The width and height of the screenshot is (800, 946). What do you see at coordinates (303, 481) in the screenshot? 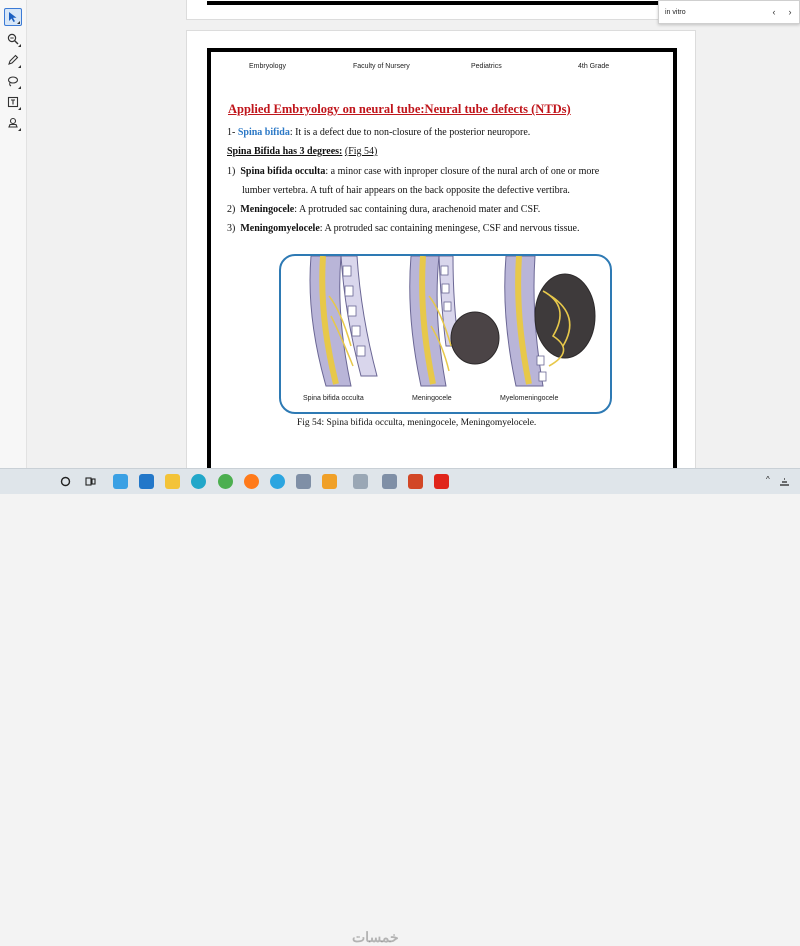
I see `app-icon` at bounding box center [303, 481].